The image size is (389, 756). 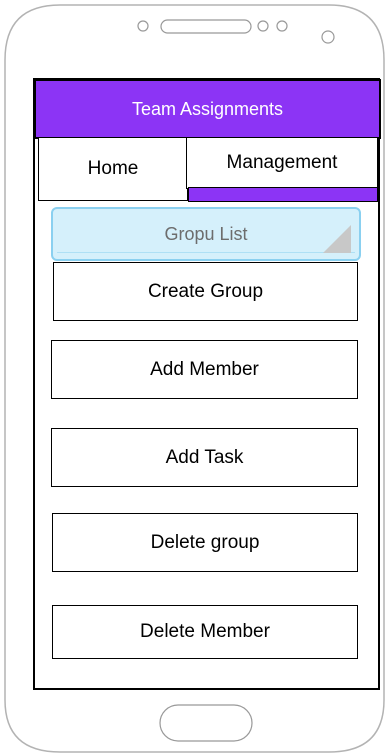 I want to click on delete-group-label: Delete group, so click(x=205, y=542).